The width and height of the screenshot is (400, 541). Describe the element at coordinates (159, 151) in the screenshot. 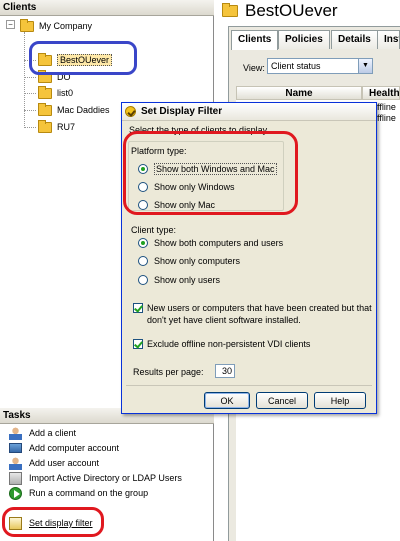

I see `platform-type-label: Platform type:` at that location.